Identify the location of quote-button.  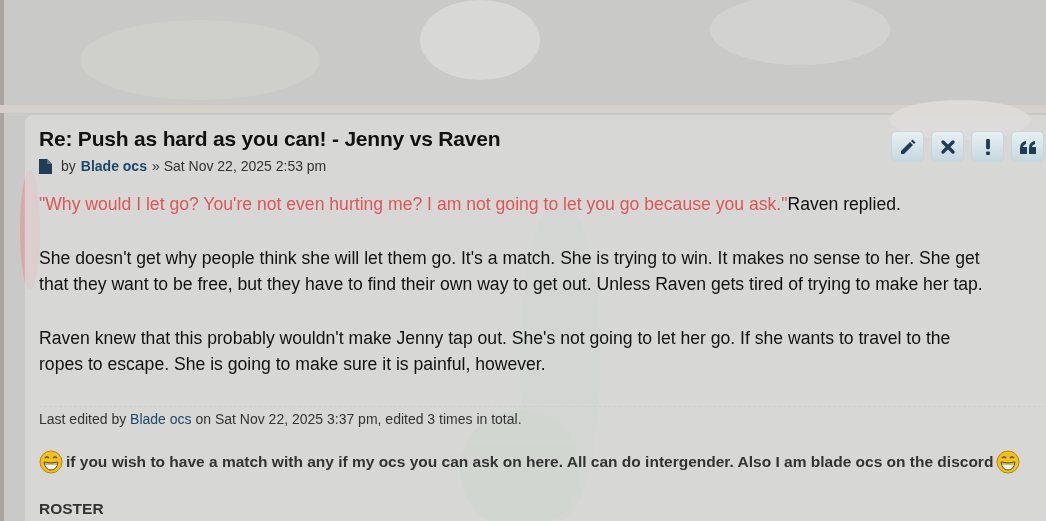
(1027, 146).